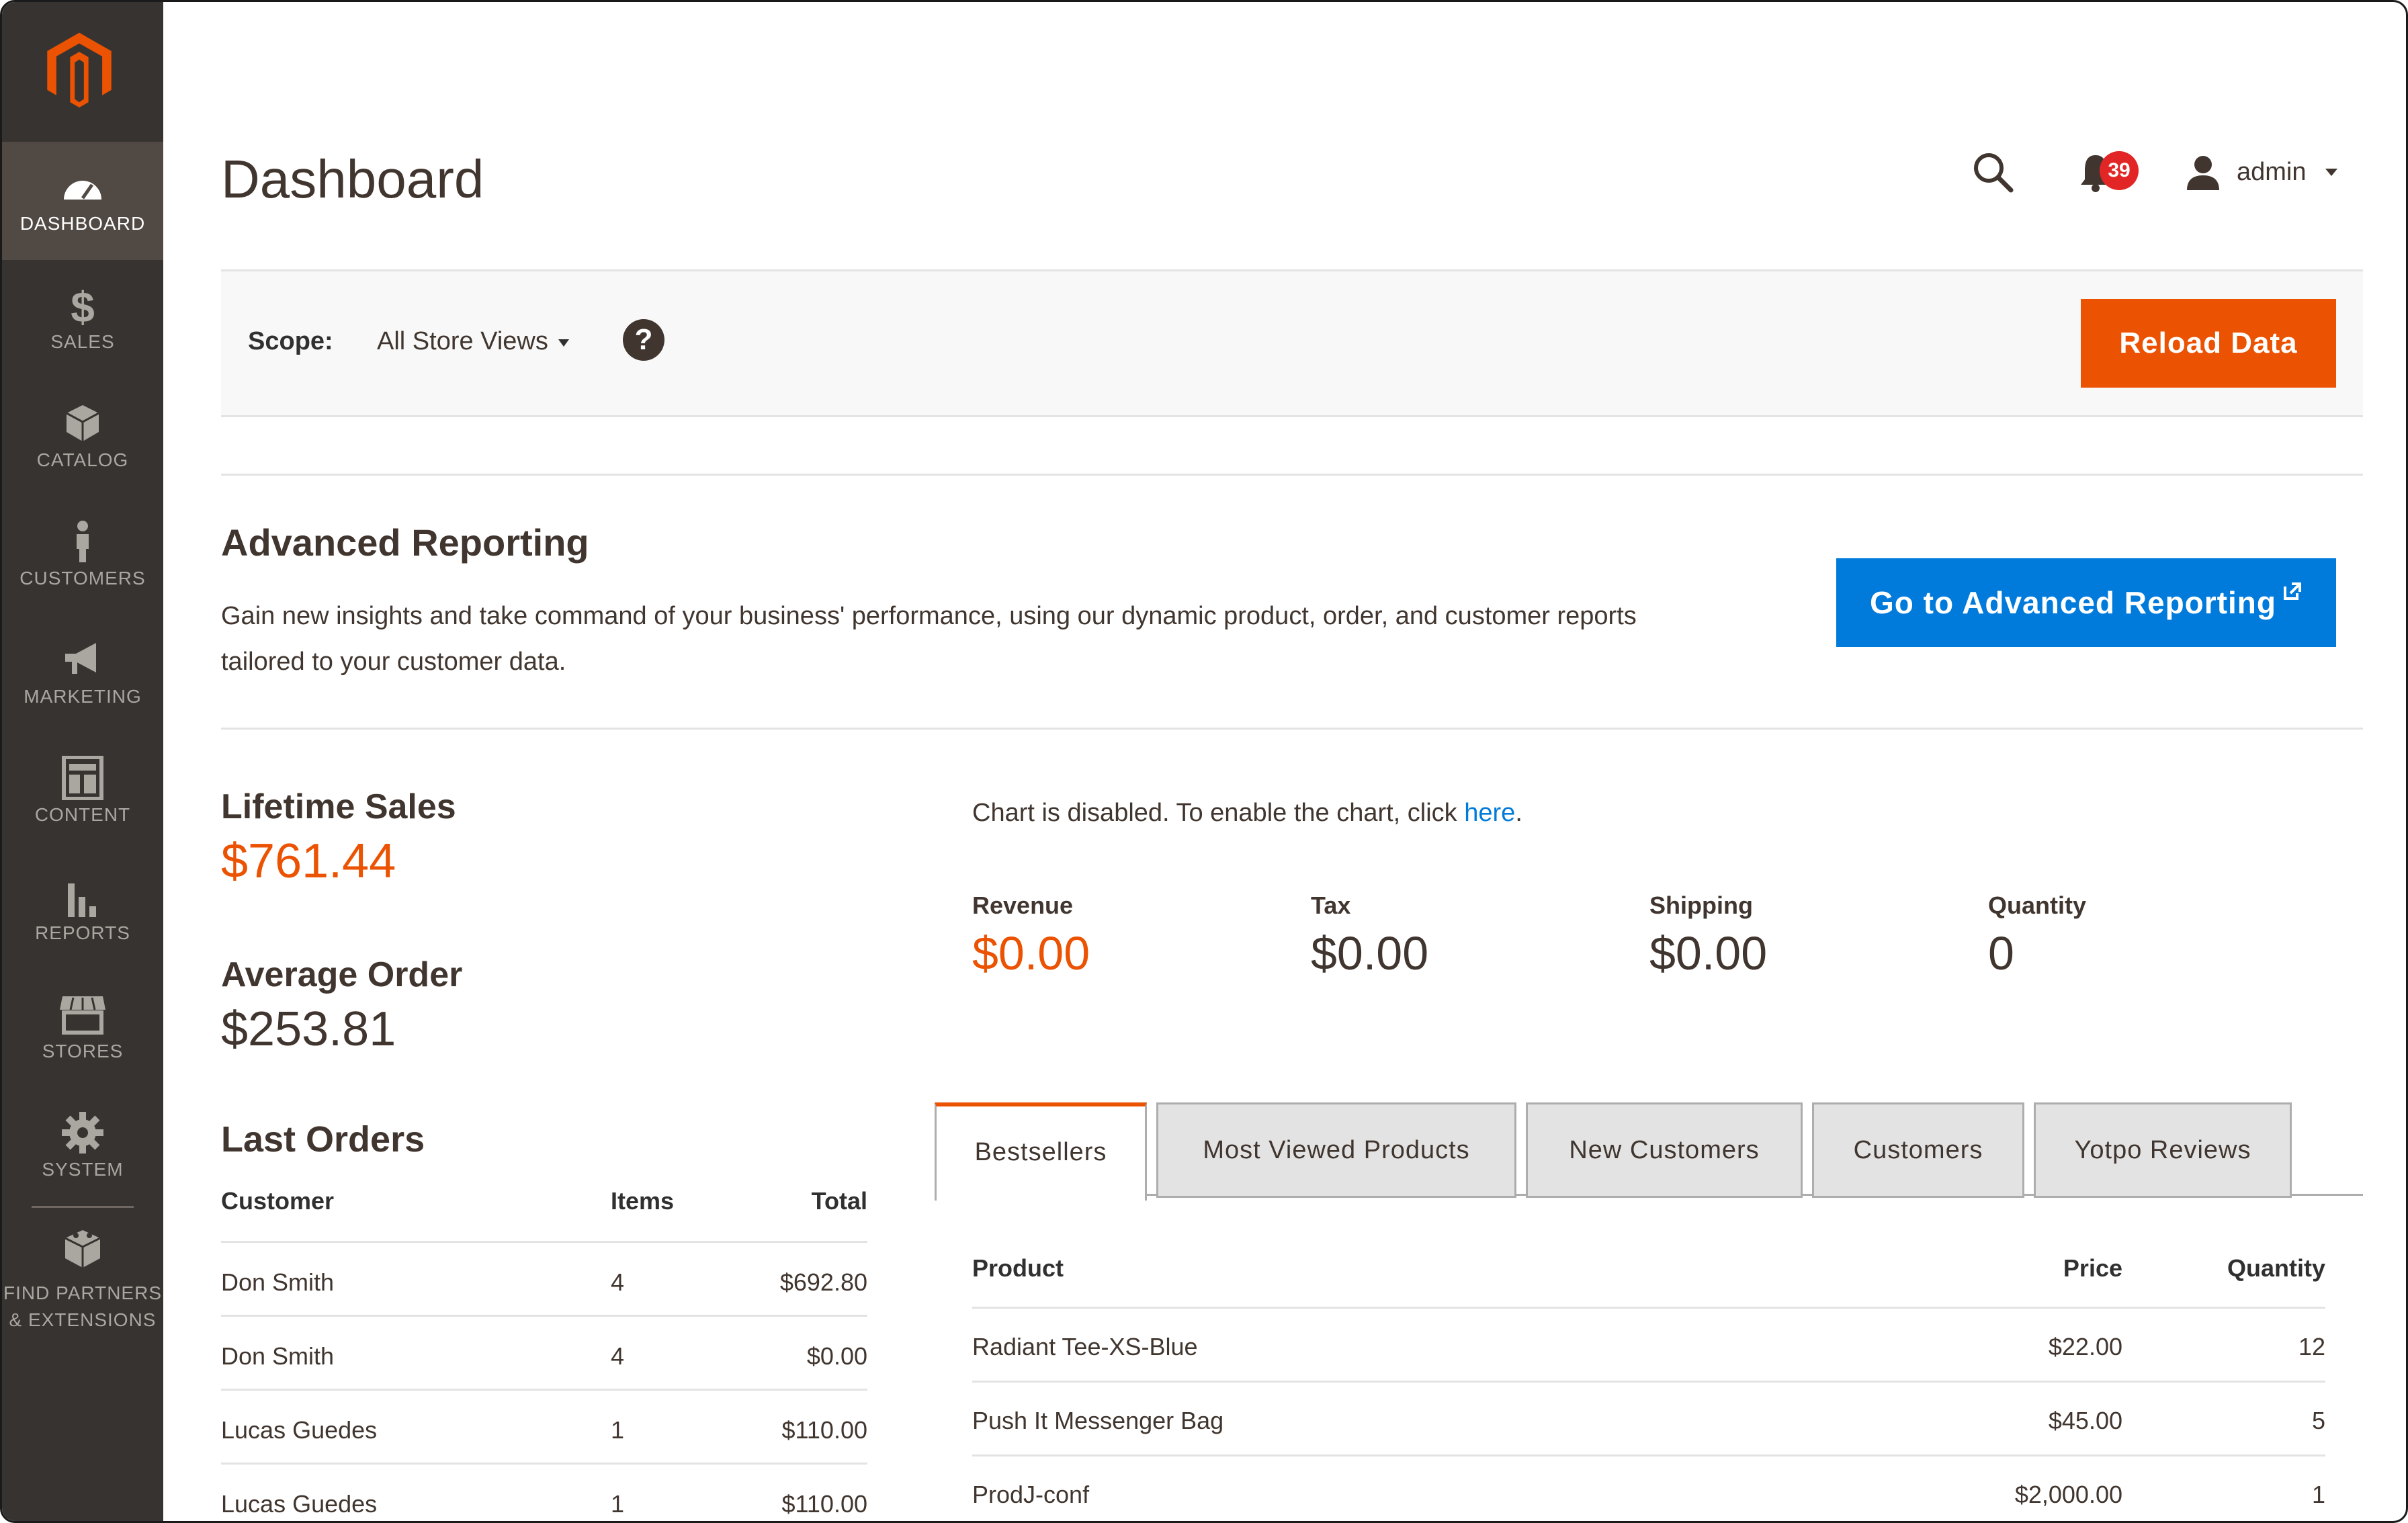  I want to click on help-icon: ?, so click(643, 340).